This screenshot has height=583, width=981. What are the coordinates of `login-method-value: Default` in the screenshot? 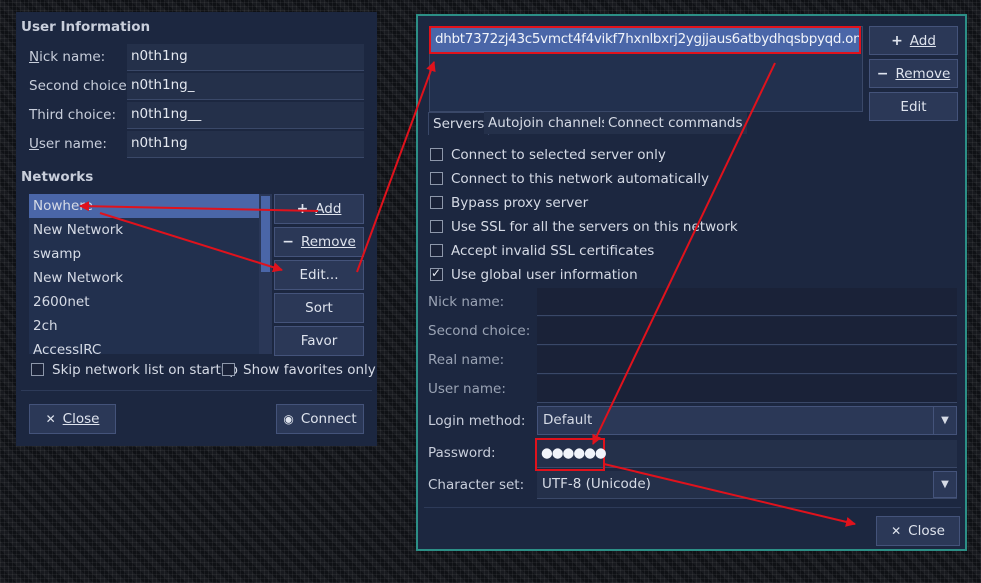 It's located at (568, 420).